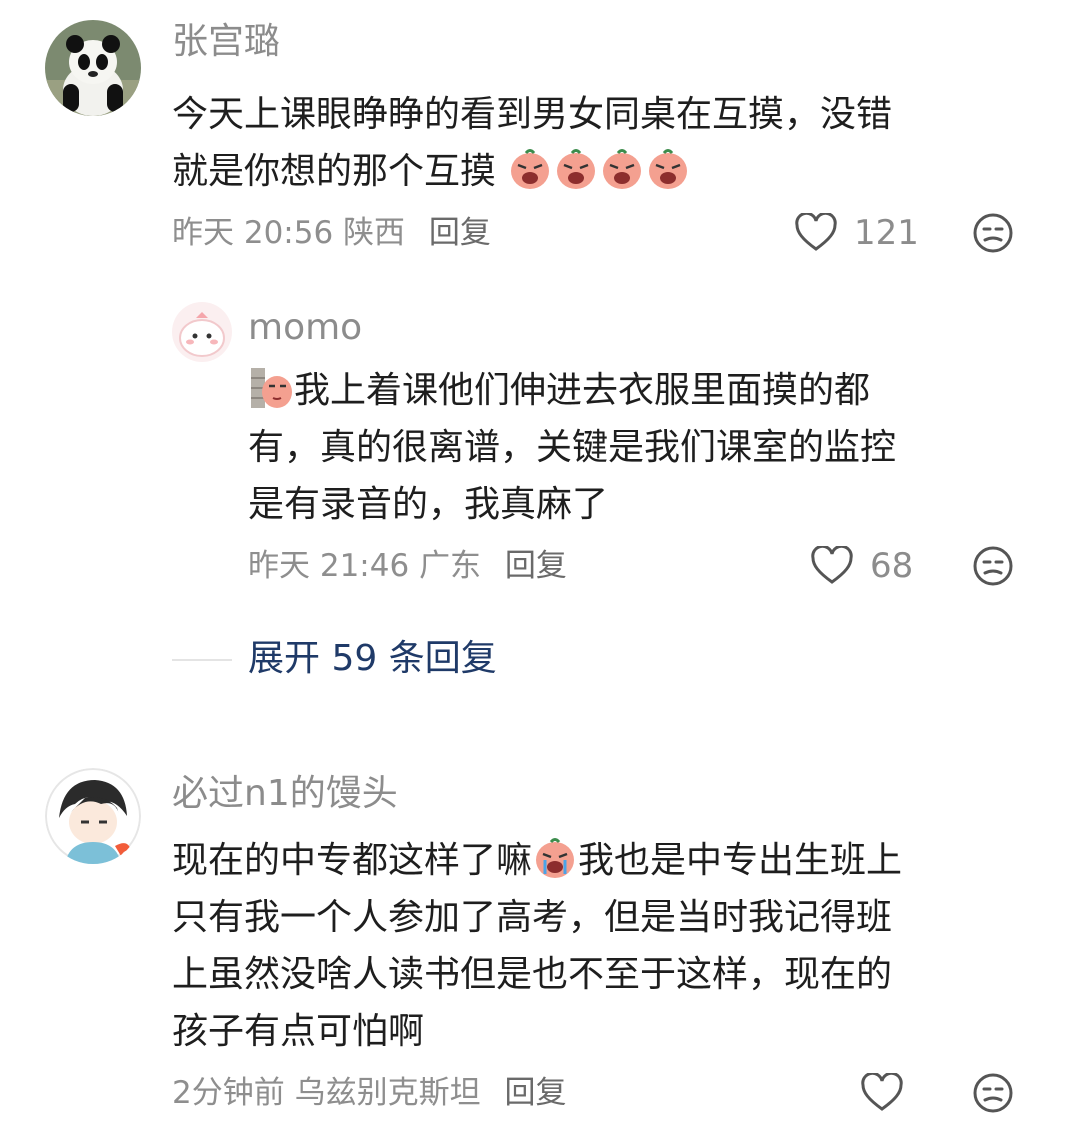 The image size is (1080, 1148). What do you see at coordinates (450, 566) in the screenshot?
I see `reply-location: 广东` at bounding box center [450, 566].